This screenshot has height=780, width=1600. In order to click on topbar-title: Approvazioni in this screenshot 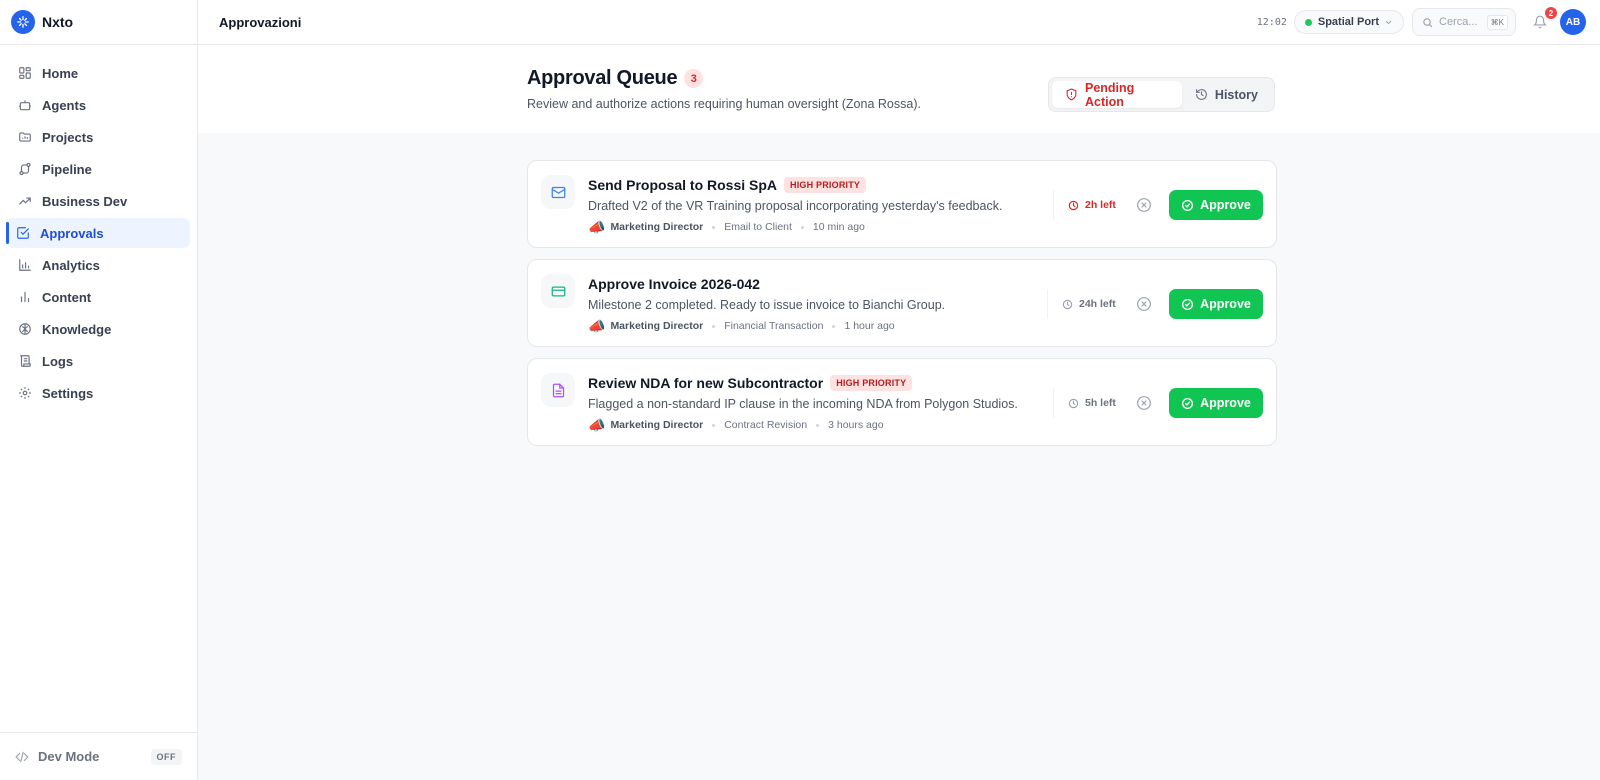, I will do `click(260, 22)`.